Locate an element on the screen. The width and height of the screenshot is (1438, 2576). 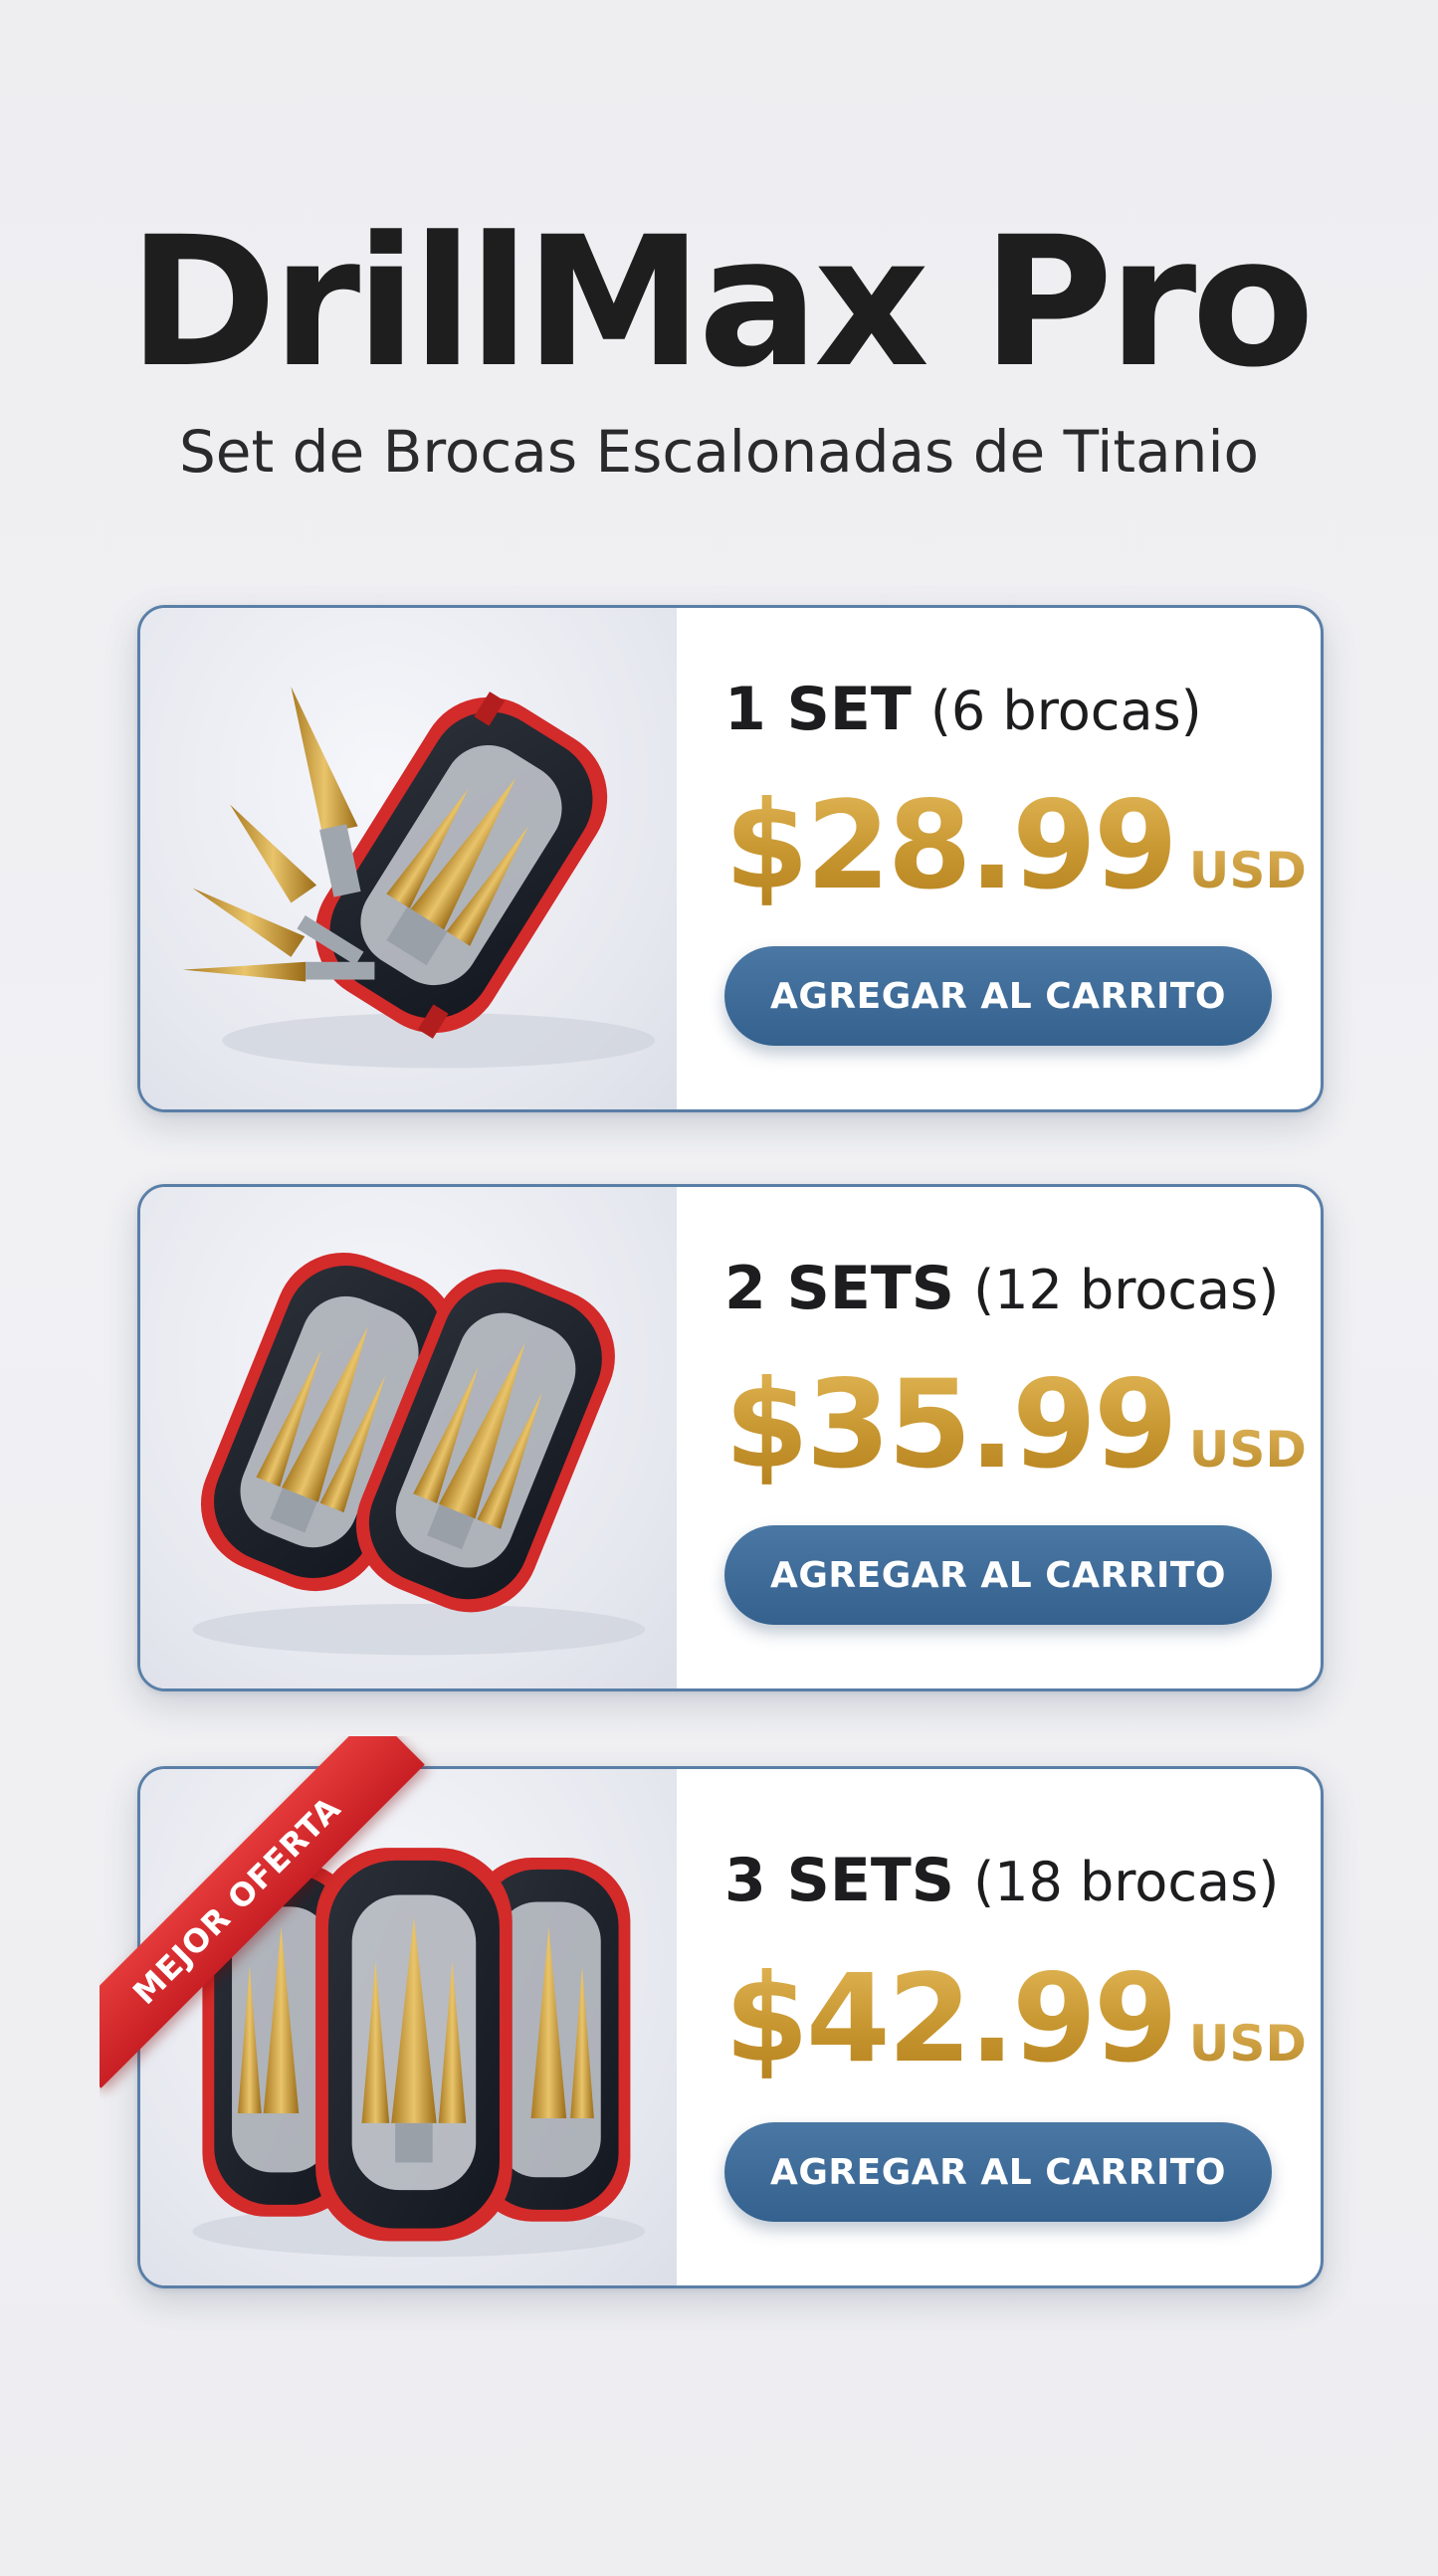
set-quantity-label: 2 SETS (12 brocas) is located at coordinates (1002, 1288).